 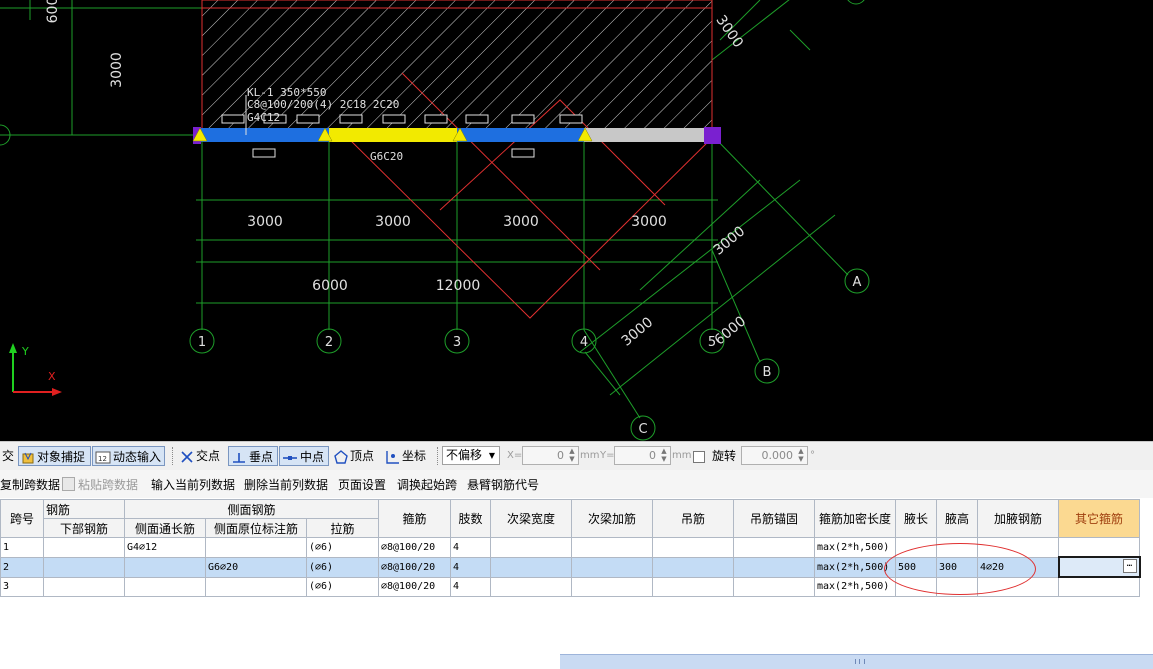 I want to click on cell-side-orig: G6⌀20, so click(x=256, y=567).